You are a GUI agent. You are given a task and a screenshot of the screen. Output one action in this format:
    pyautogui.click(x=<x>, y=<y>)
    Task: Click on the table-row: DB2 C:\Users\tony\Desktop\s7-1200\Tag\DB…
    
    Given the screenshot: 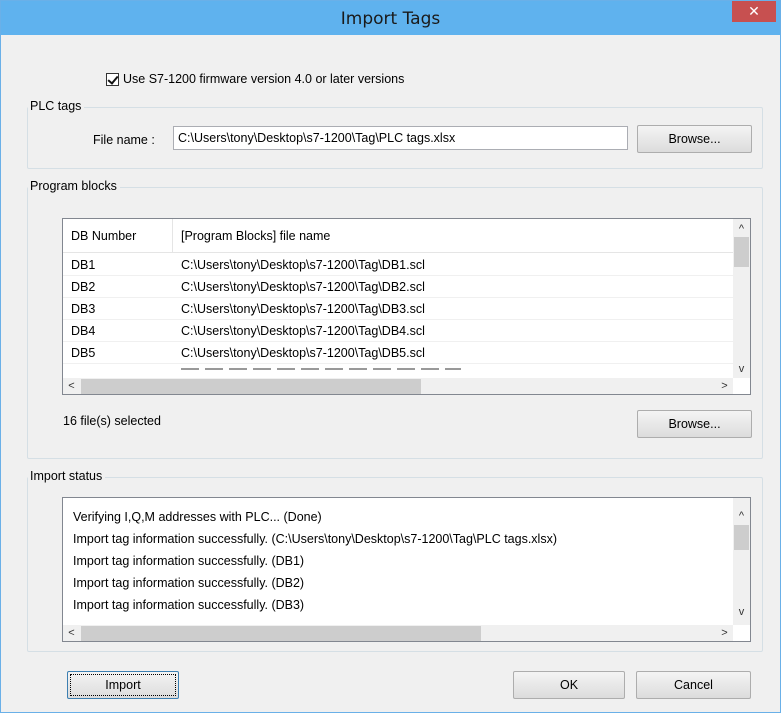 What is the action you would take?
    pyautogui.click(x=398, y=287)
    